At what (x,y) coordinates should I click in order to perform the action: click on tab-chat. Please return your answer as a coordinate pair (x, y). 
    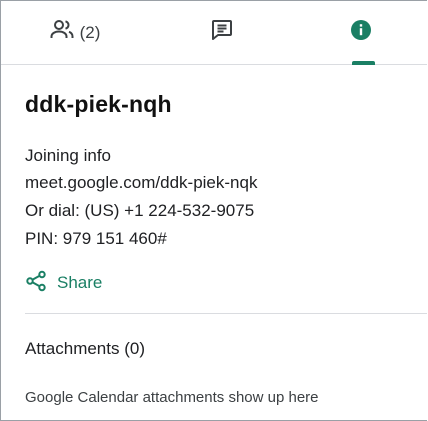
    Looking at the image, I should click on (222, 32).